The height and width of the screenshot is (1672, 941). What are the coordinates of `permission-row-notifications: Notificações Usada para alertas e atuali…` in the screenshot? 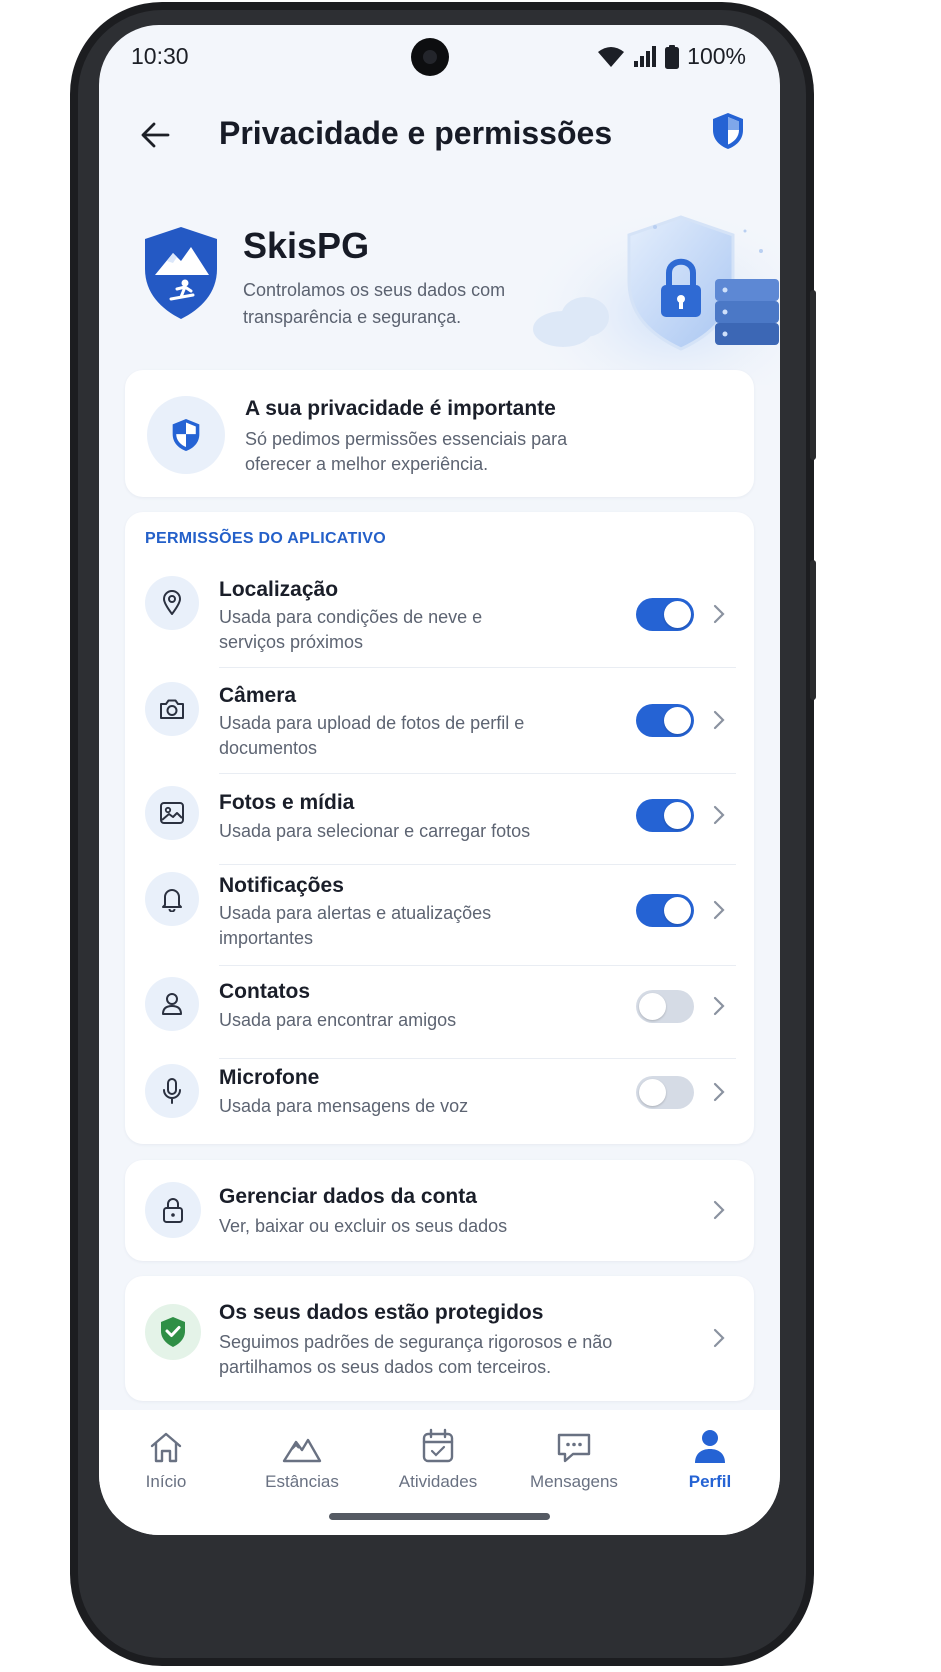 It's located at (439, 918).